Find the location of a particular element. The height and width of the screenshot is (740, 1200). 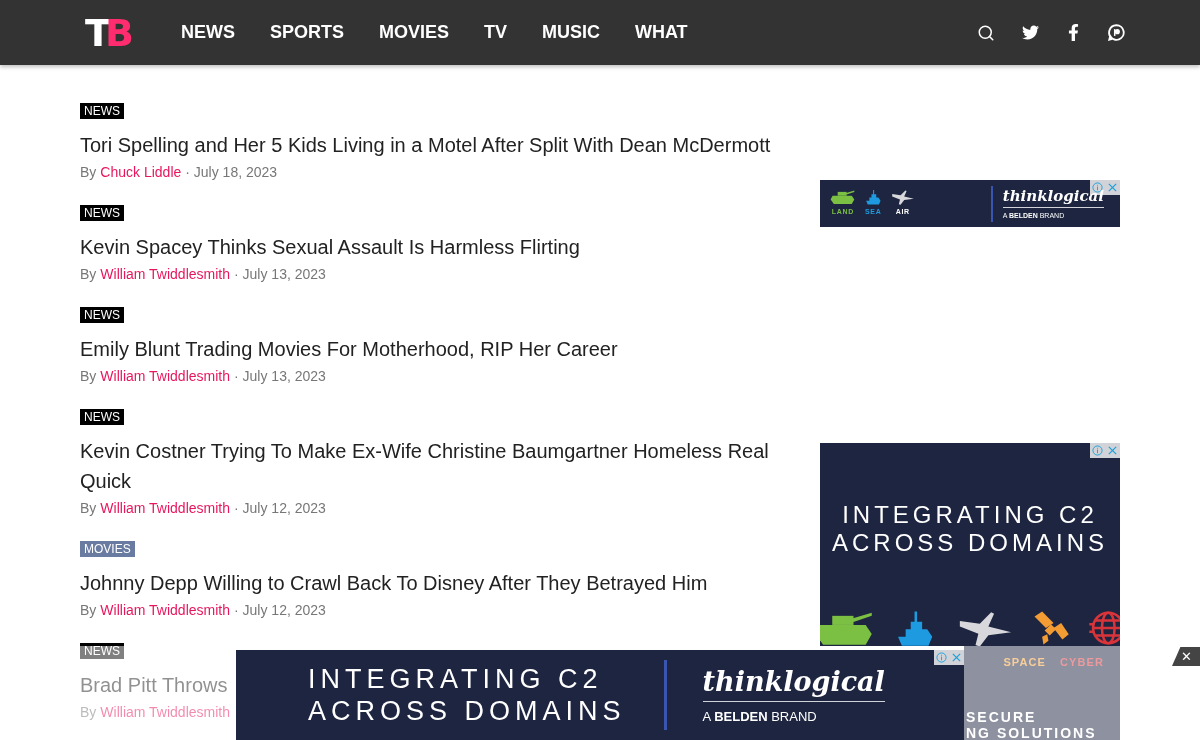

search-icon is located at coordinates (986, 32).